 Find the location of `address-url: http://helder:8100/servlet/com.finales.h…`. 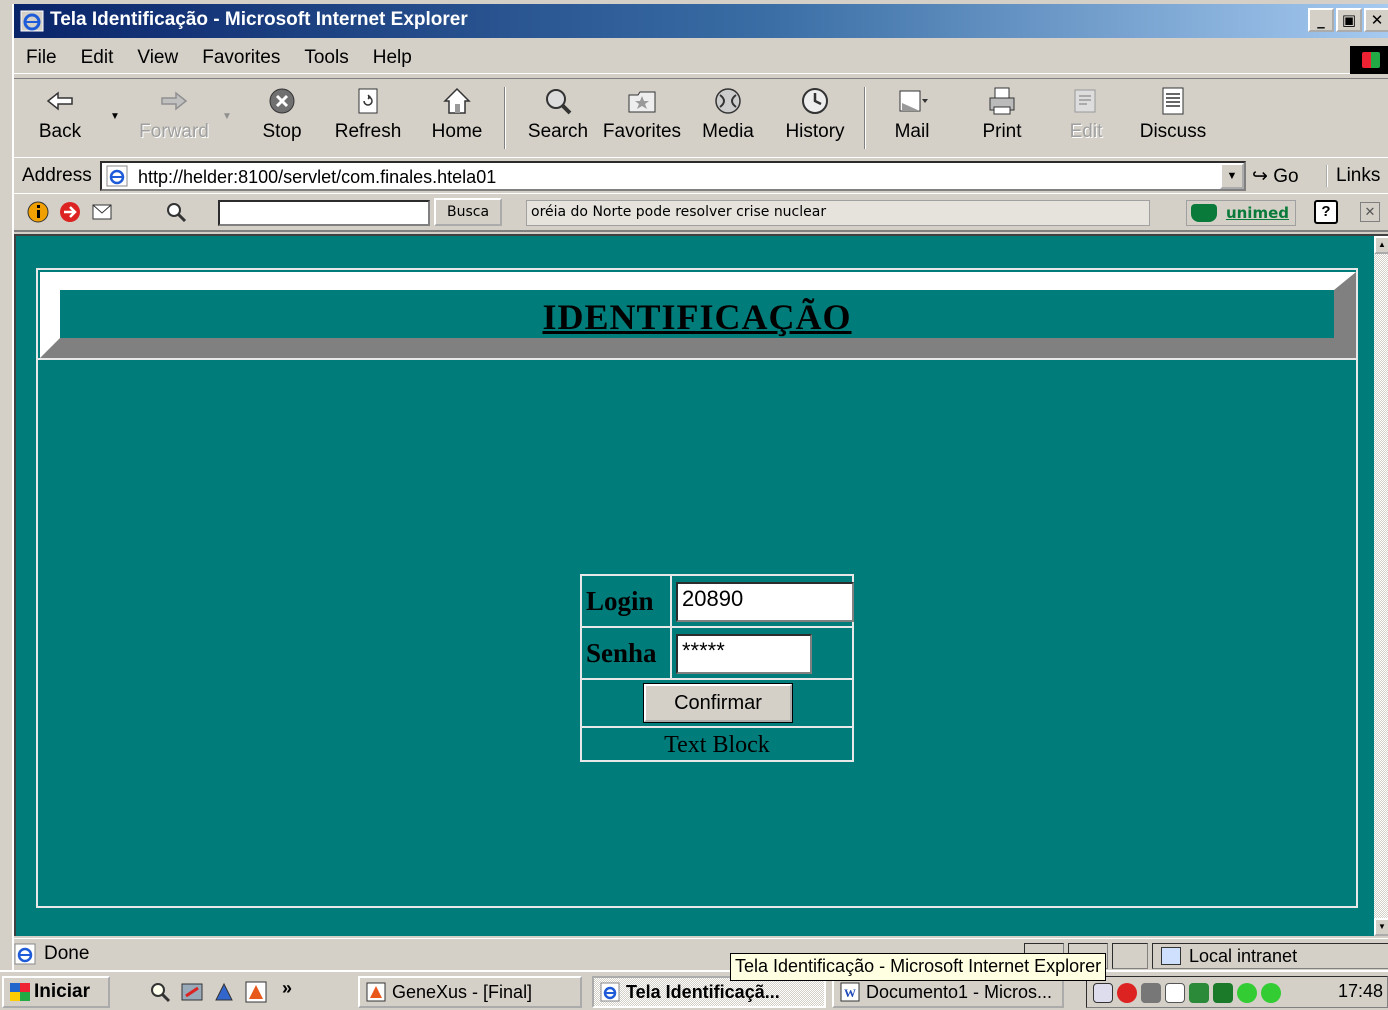

address-url: http://helder:8100/servlet/com.finales.h… is located at coordinates (317, 177).